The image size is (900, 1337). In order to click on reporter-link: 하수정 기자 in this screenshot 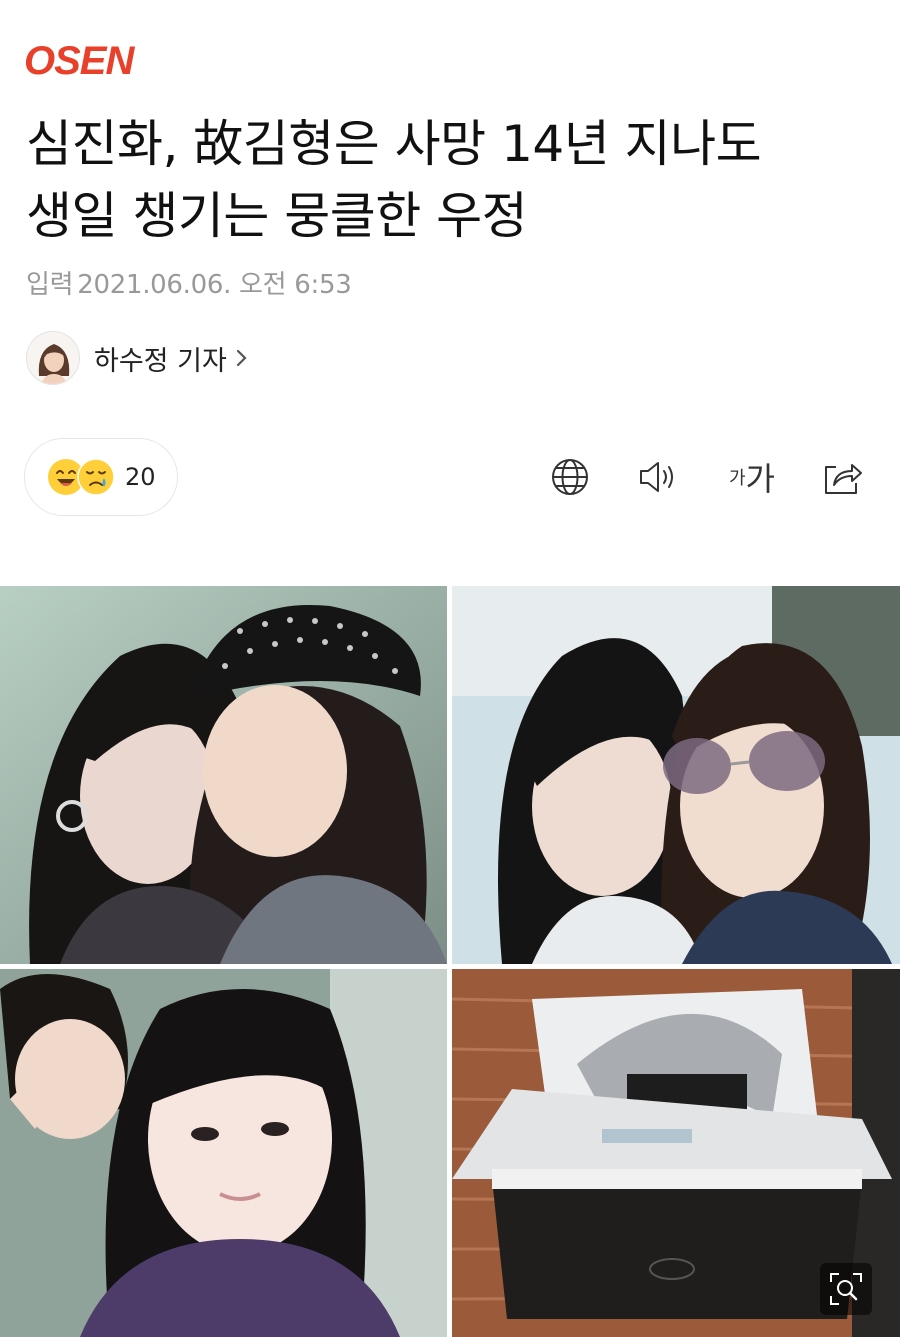, I will do `click(138, 358)`.